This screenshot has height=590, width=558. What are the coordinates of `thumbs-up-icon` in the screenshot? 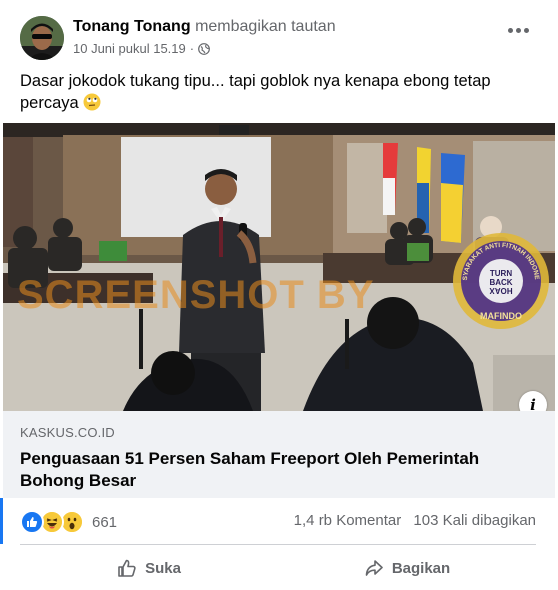 It's located at (127, 568).